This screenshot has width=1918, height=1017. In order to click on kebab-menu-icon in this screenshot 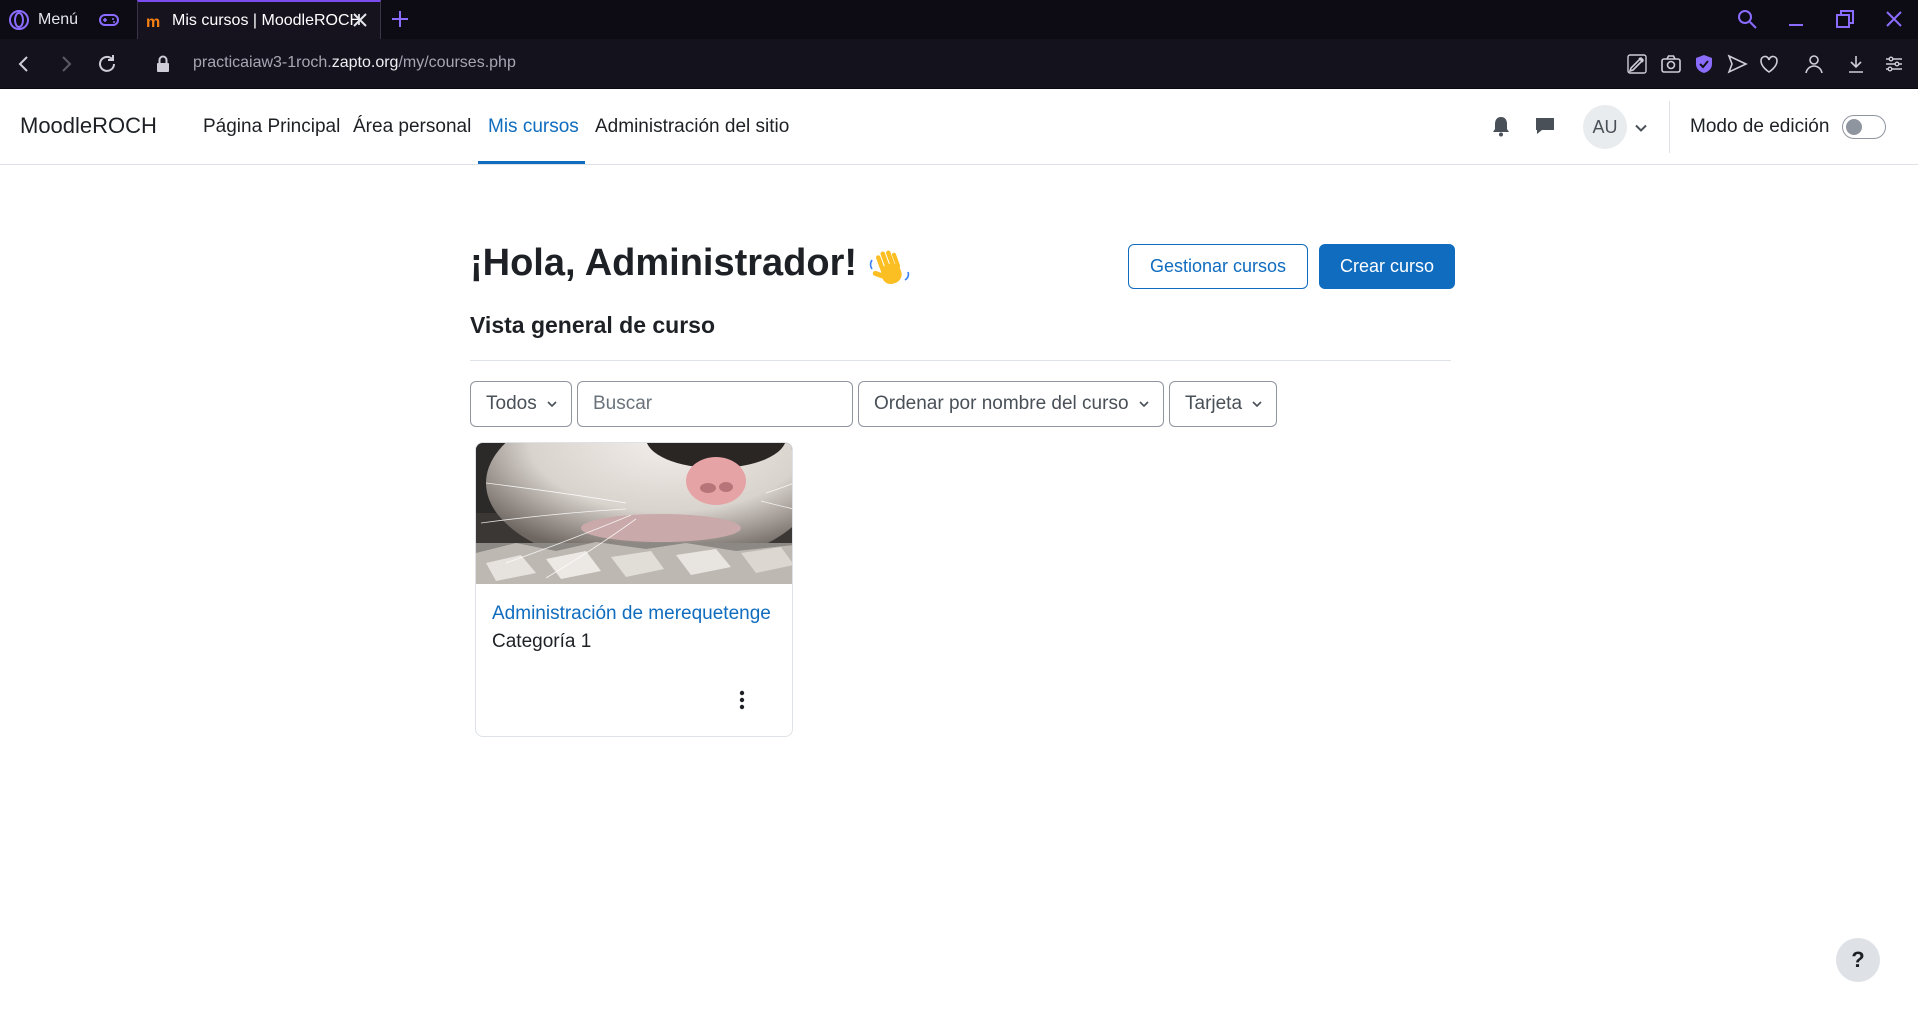, I will do `click(742, 700)`.